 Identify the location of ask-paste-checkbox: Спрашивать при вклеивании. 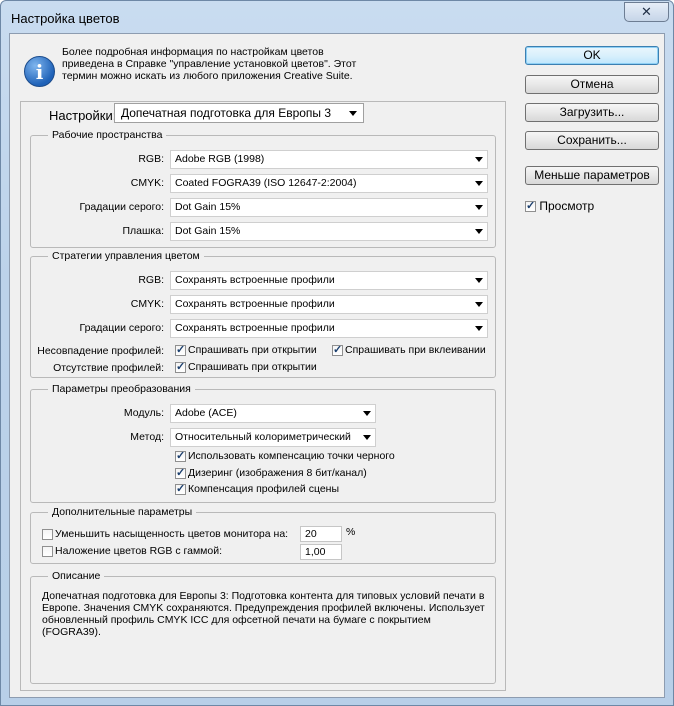
(409, 349).